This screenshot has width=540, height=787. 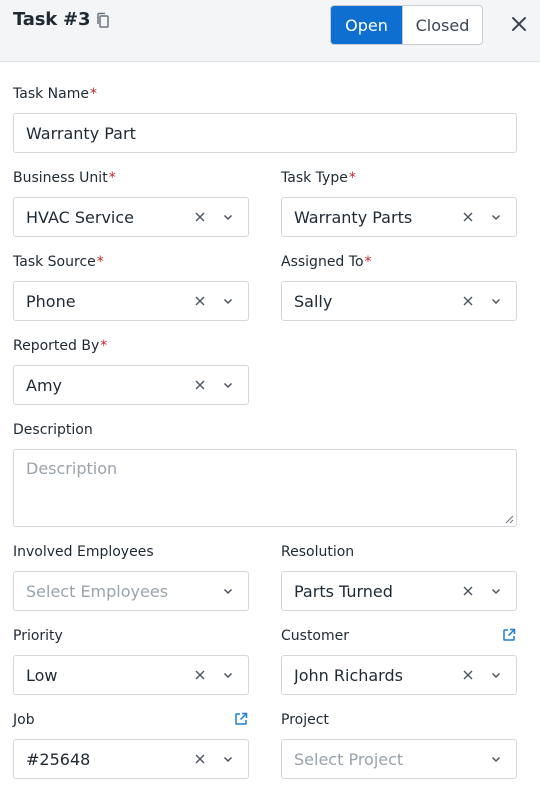 I want to click on task-name-input: Warranty Part, so click(x=265, y=133).